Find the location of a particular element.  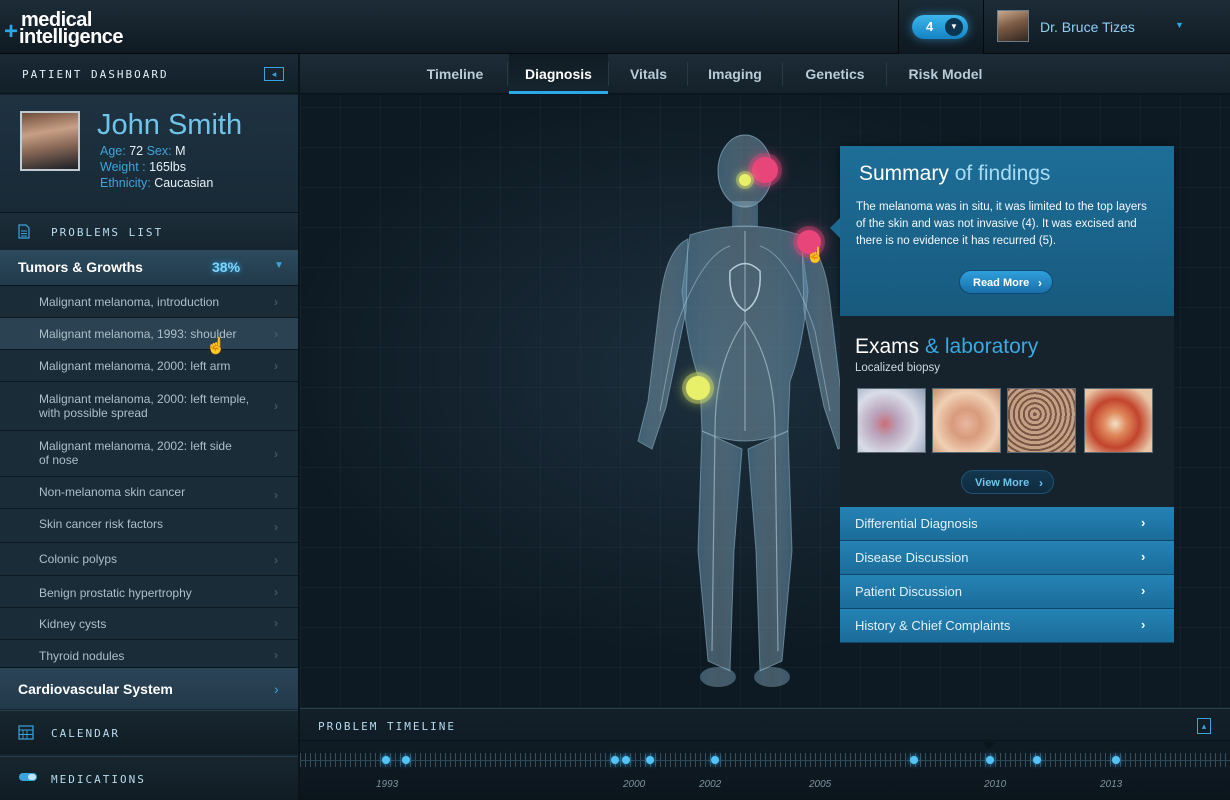

timeline-pointer-icon is located at coordinates (989, 745).